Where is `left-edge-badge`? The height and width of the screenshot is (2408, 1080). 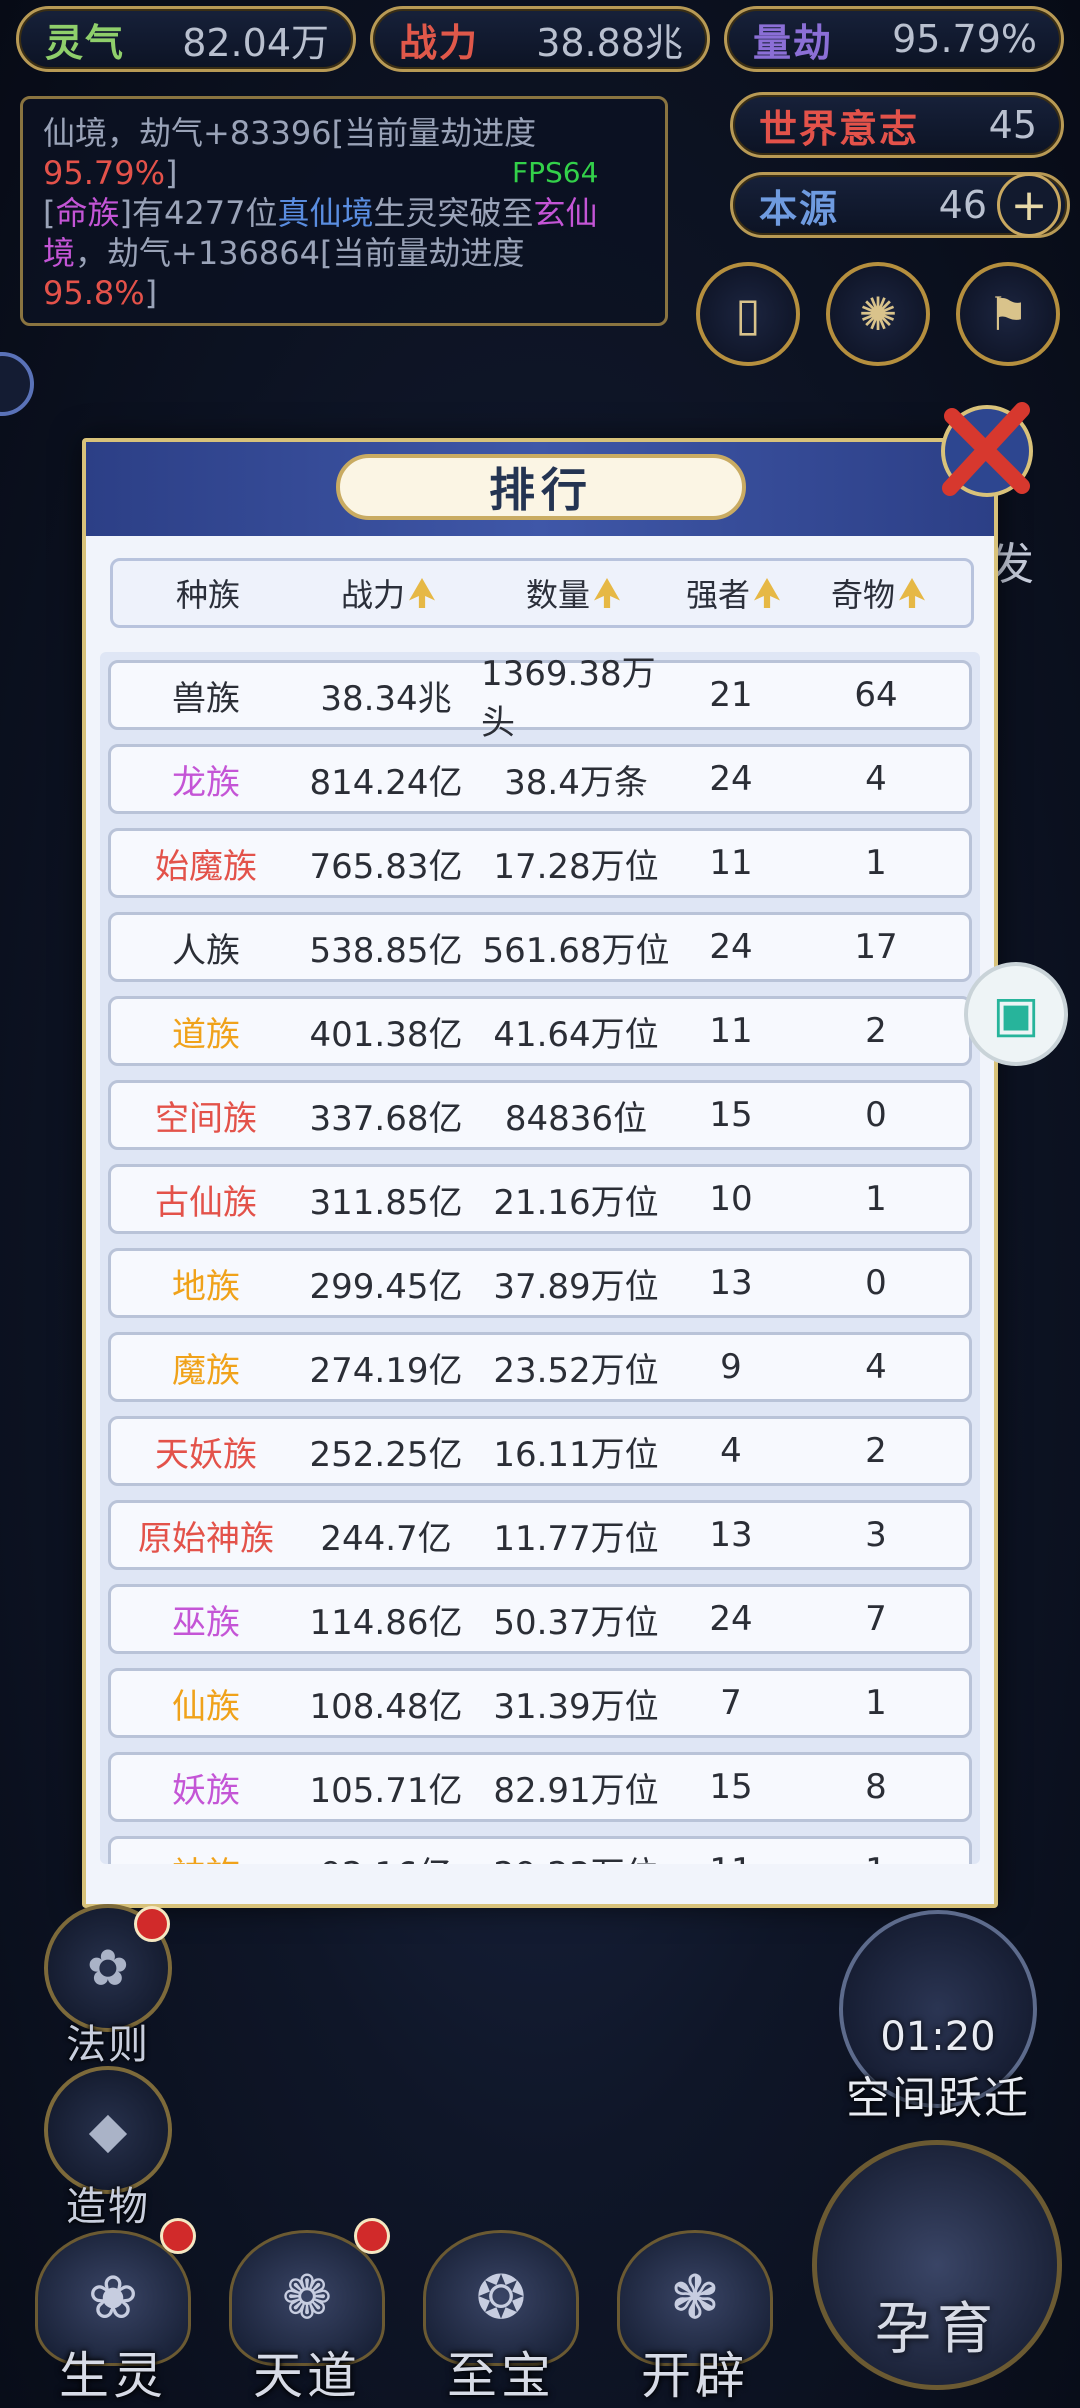
left-edge-badge is located at coordinates (17, 384).